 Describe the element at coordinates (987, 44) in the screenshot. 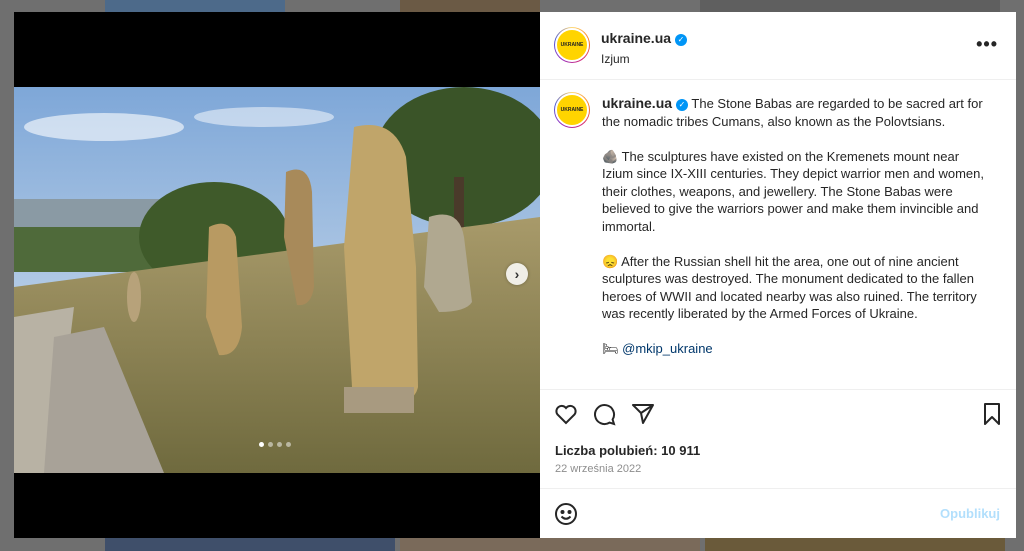

I see `more-options-button: •••` at that location.